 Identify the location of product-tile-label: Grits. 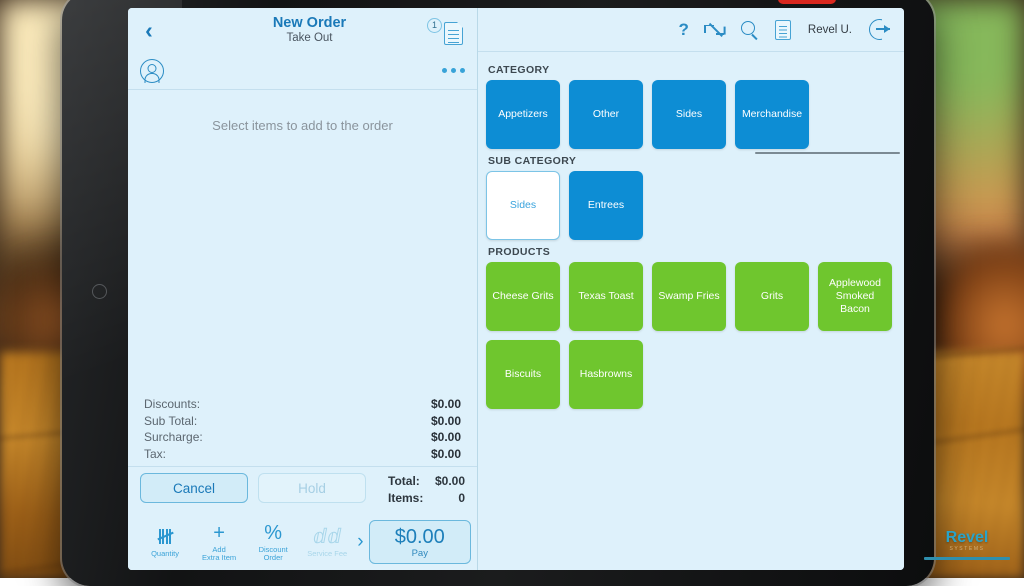
(772, 296).